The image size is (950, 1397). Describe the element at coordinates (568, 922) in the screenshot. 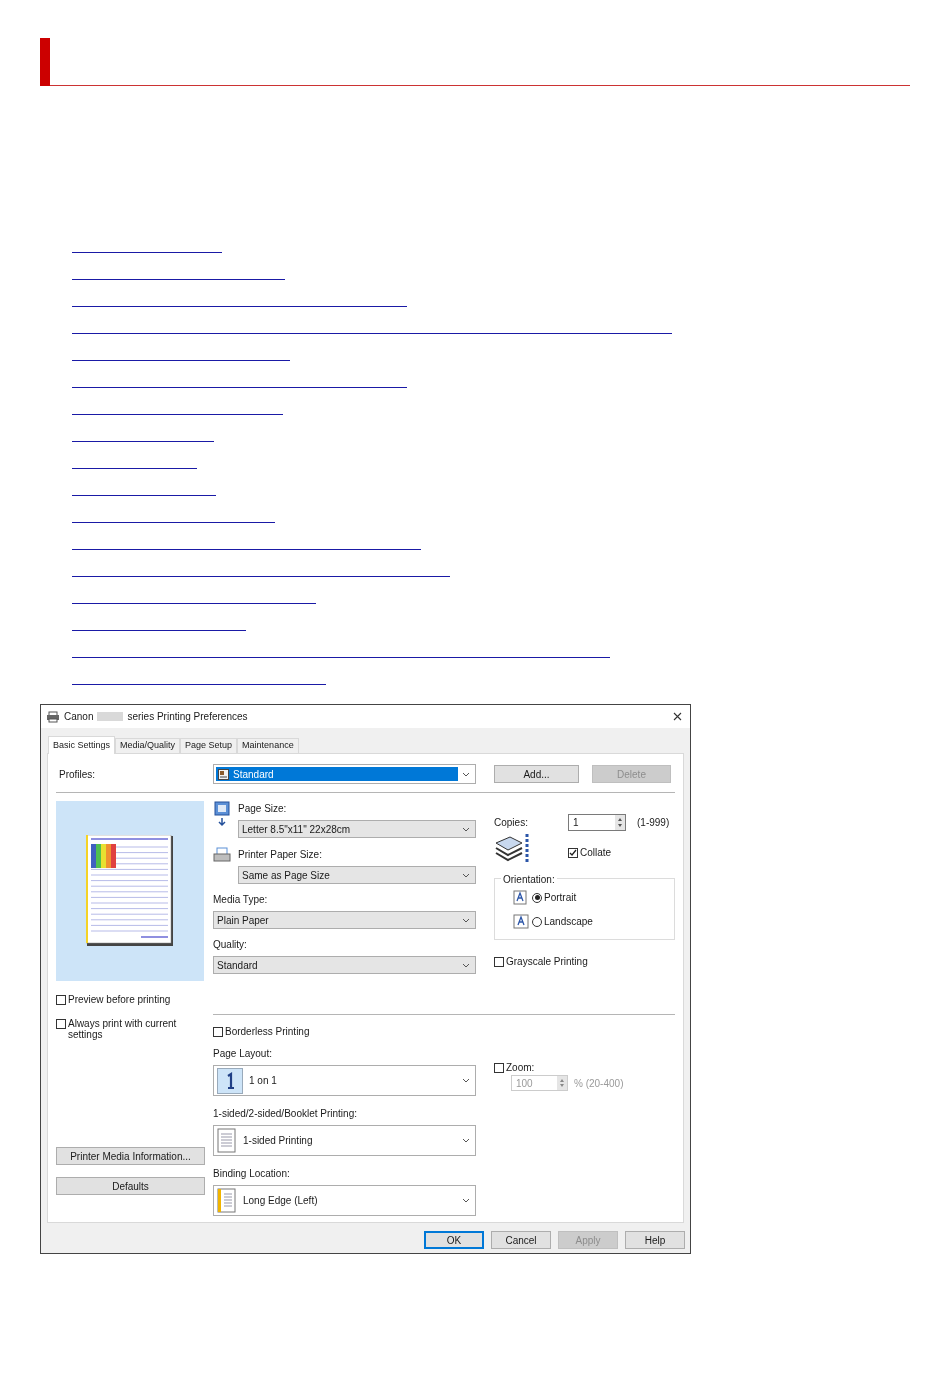

I see `radio-label: Landscape` at that location.